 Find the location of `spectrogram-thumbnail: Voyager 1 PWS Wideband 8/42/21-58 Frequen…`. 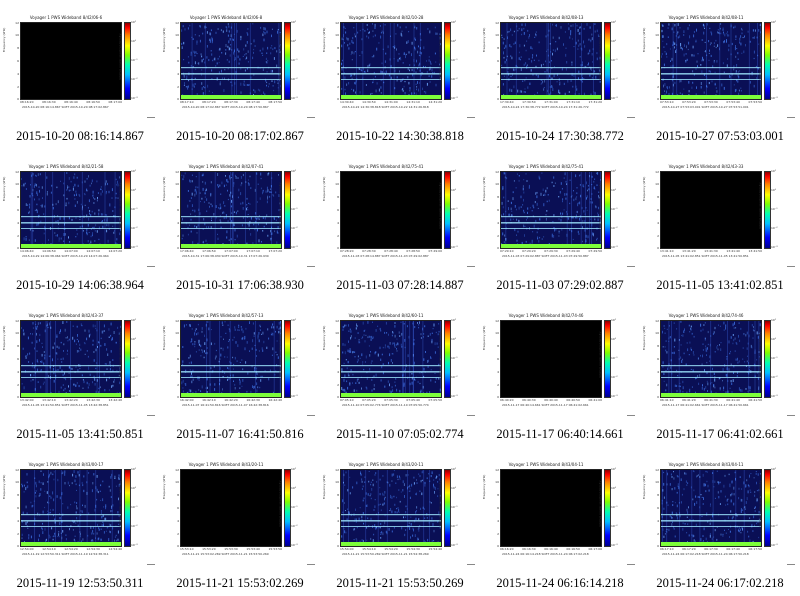

spectrogram-thumbnail: Voyager 1 PWS Wideband 8/42/21-58 Frequen… is located at coordinates (80, 223).